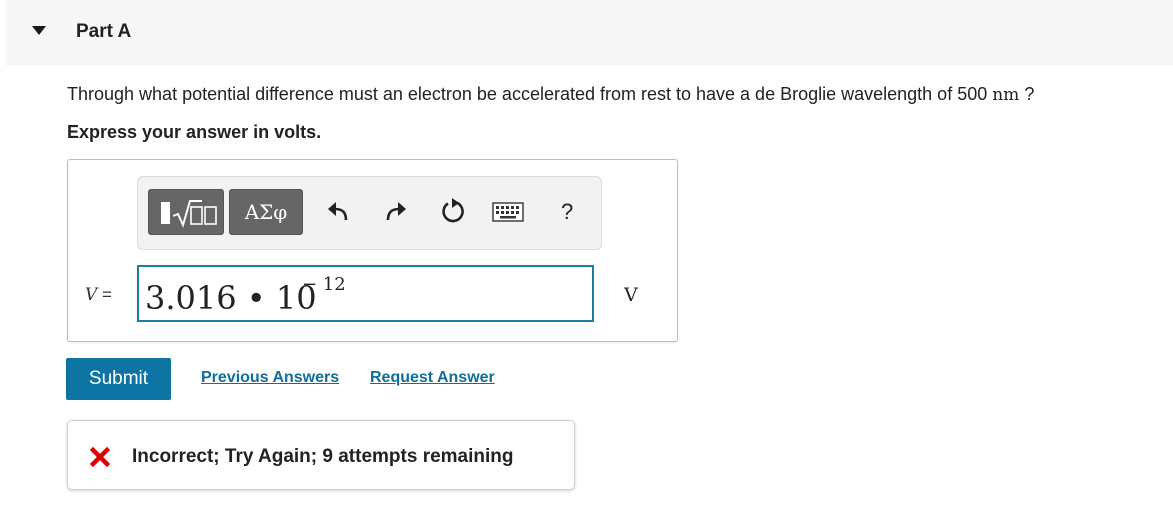 The width and height of the screenshot is (1173, 514). I want to click on variable-symbol: V, so click(91, 295).